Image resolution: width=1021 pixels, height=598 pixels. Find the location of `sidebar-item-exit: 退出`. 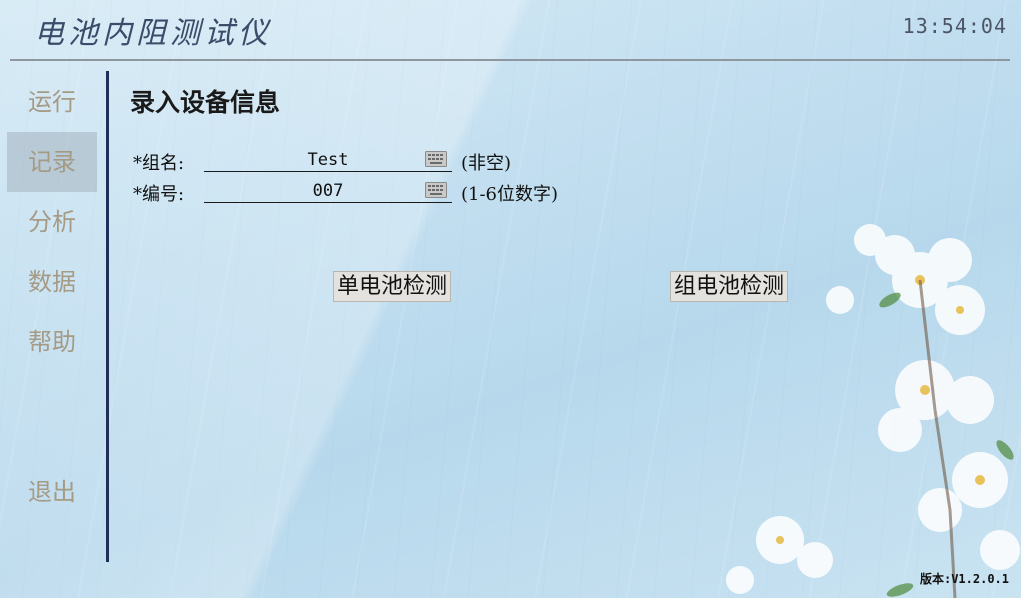

sidebar-item-exit: 退出 is located at coordinates (52, 492).